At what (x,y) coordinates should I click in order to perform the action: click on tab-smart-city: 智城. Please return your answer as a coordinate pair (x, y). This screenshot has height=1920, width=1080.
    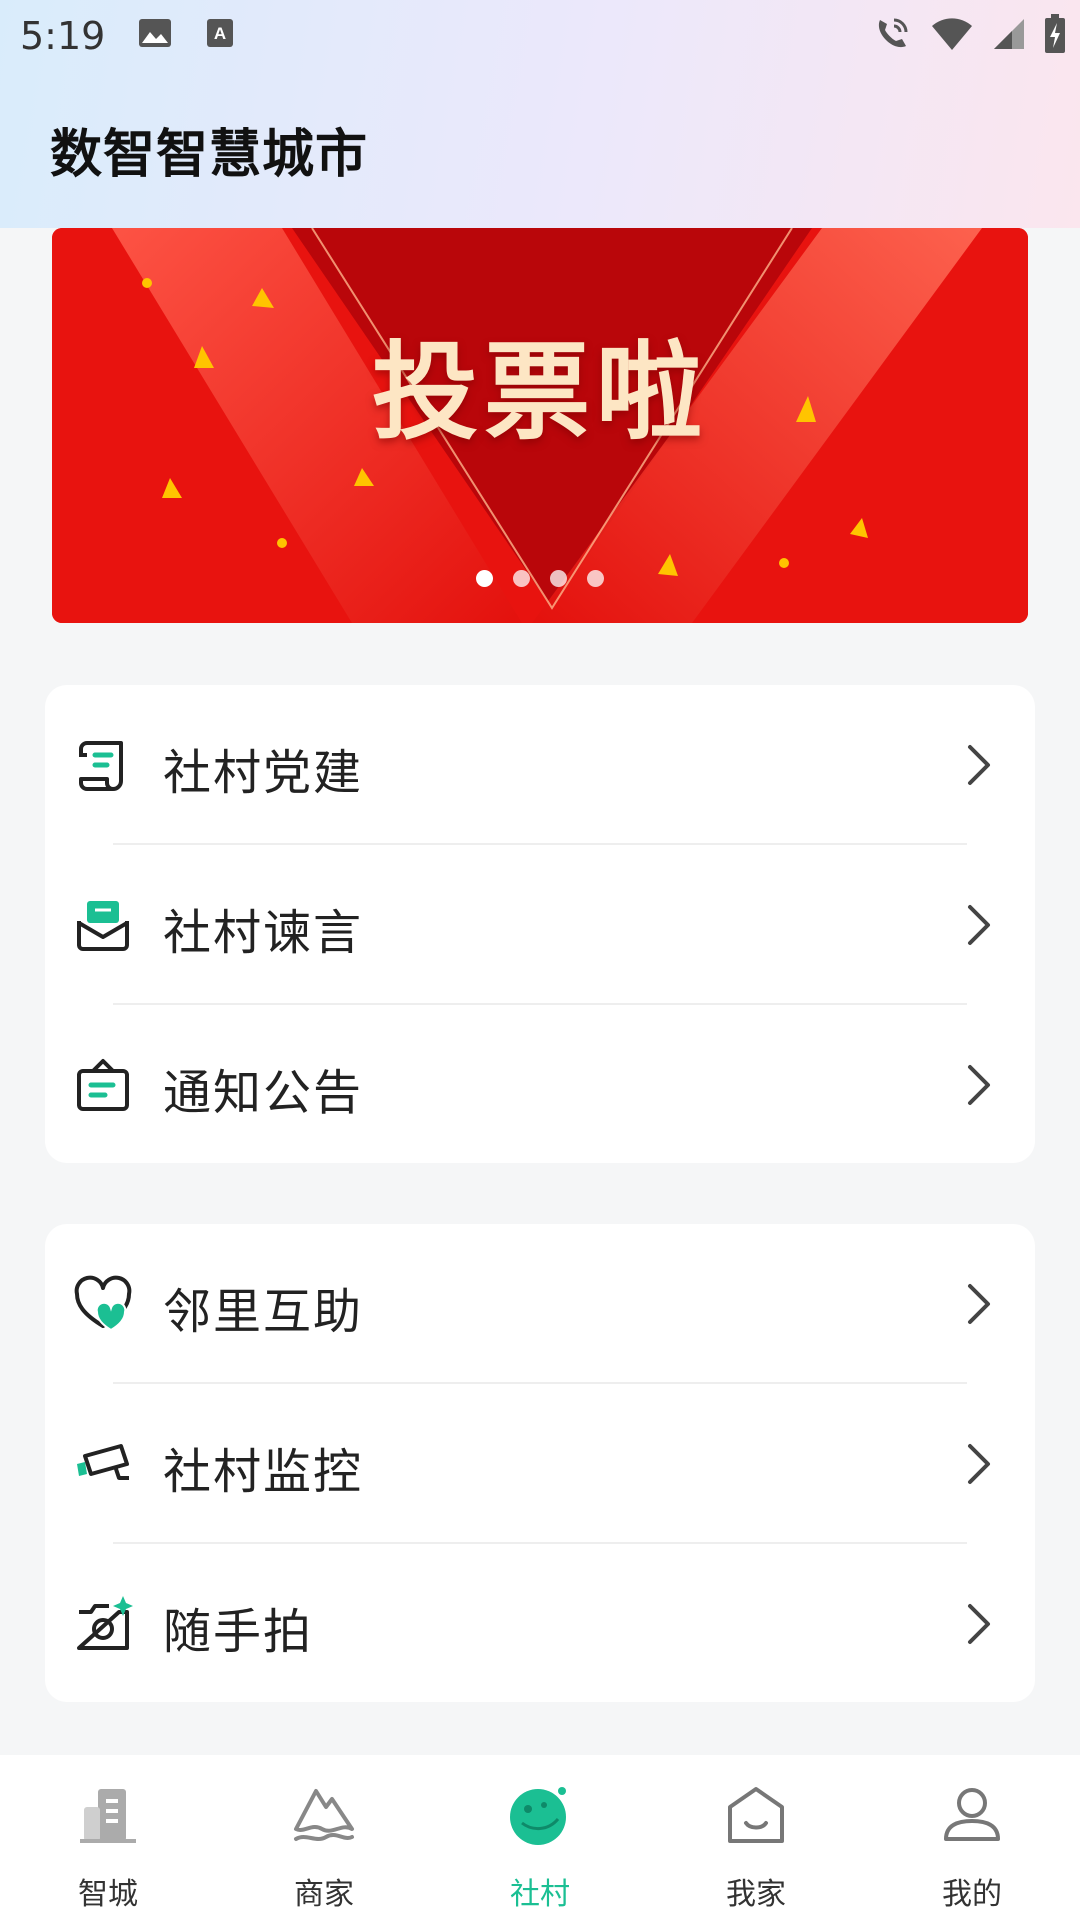
    Looking at the image, I should click on (108, 1837).